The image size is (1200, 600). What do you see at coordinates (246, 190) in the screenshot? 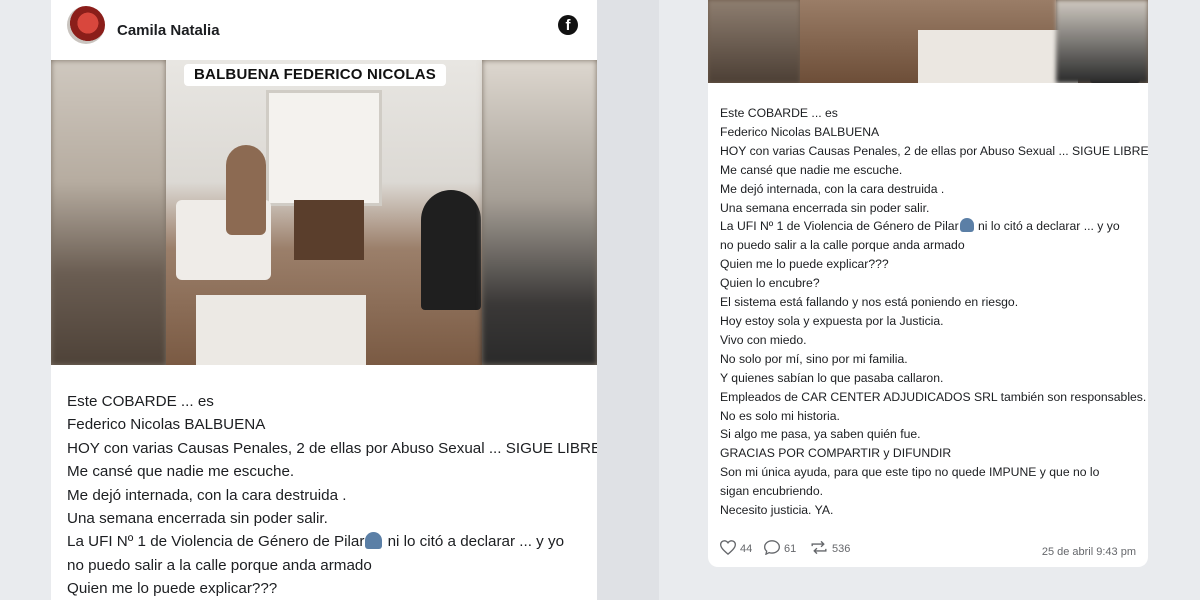
I see `photo-figure` at bounding box center [246, 190].